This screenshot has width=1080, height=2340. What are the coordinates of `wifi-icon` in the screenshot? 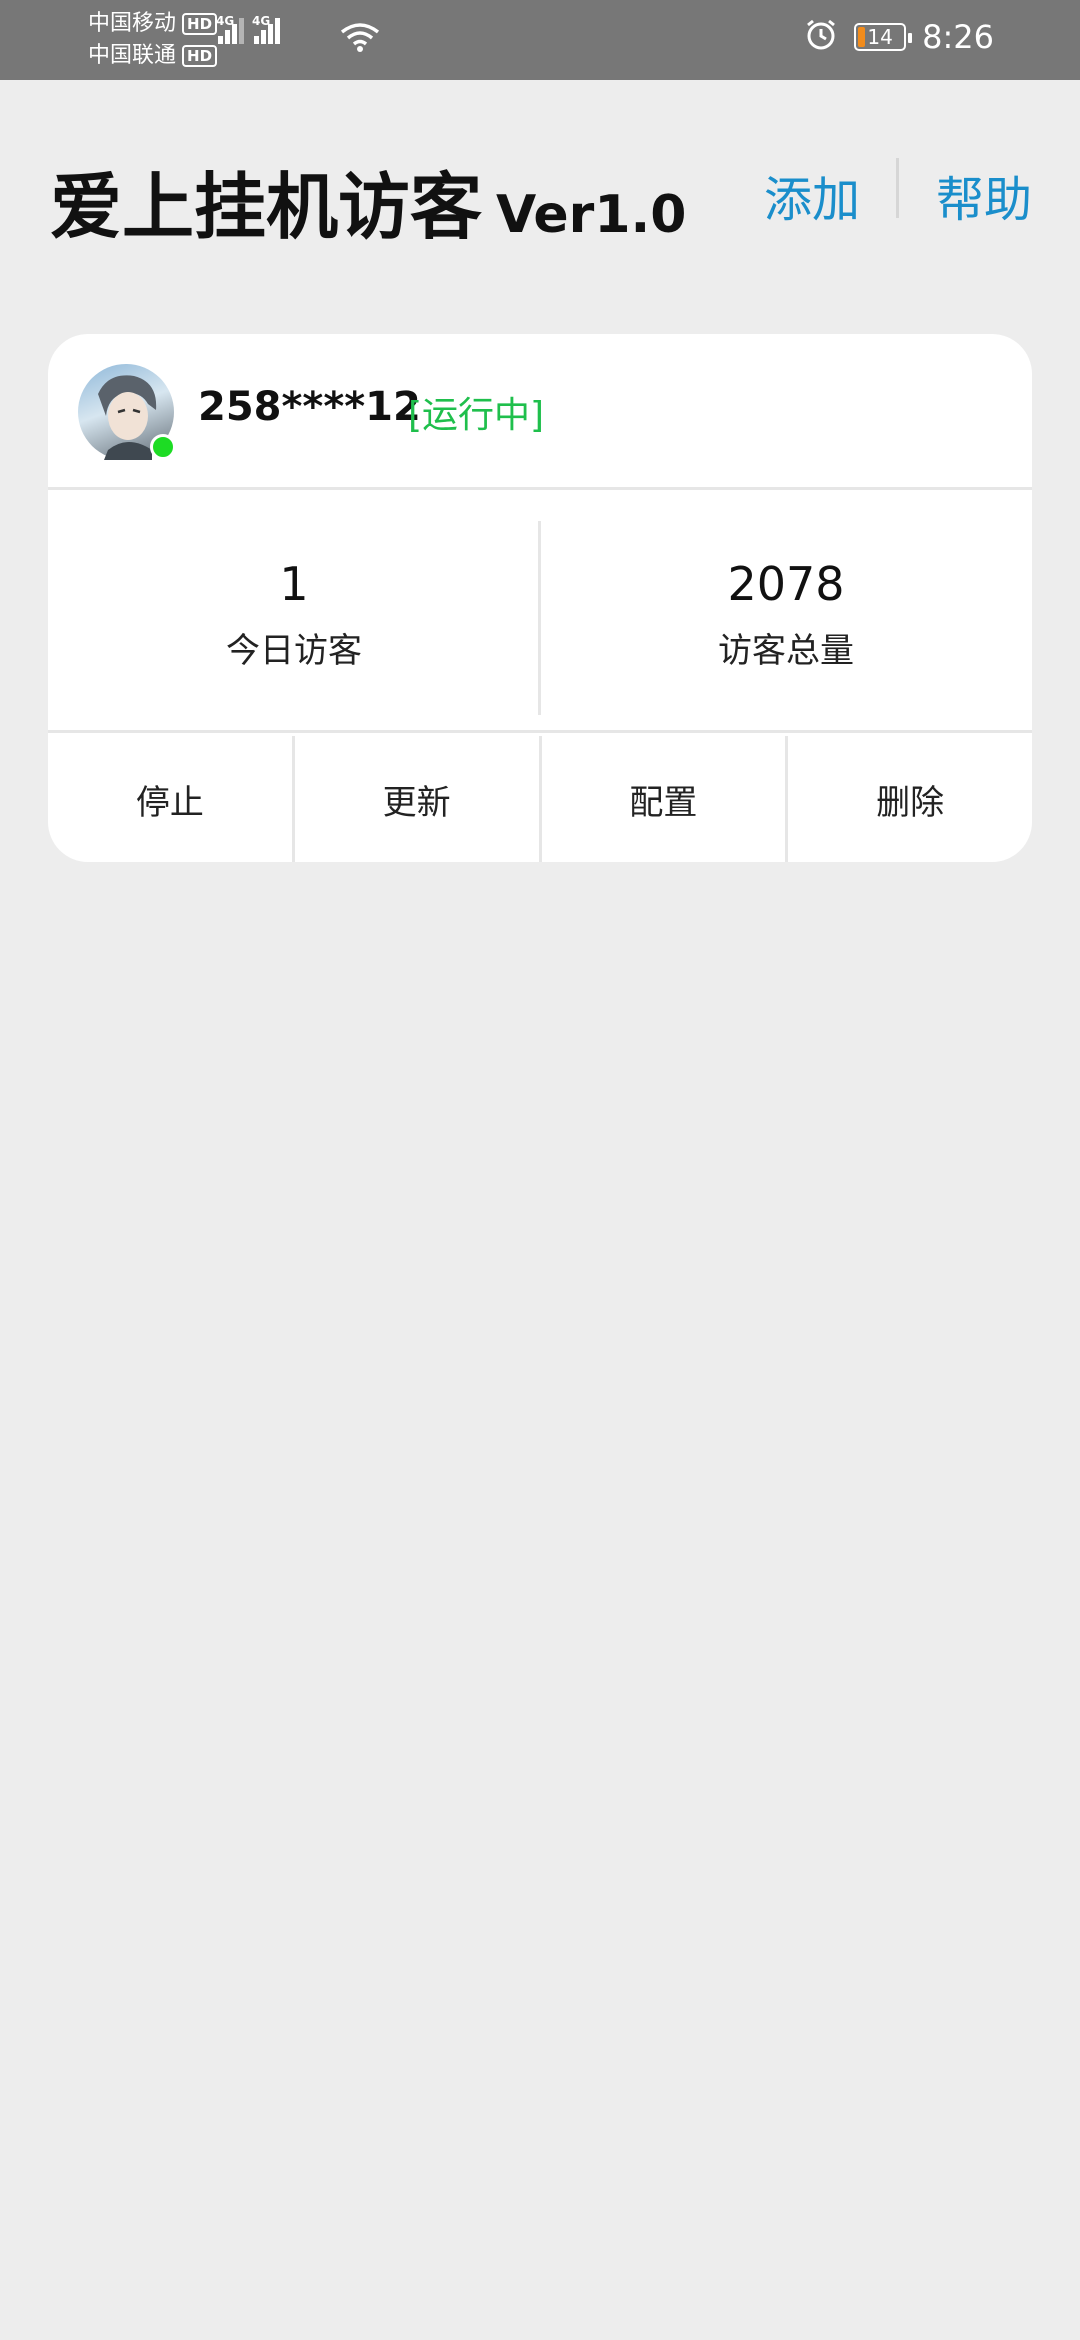 It's located at (360, 39).